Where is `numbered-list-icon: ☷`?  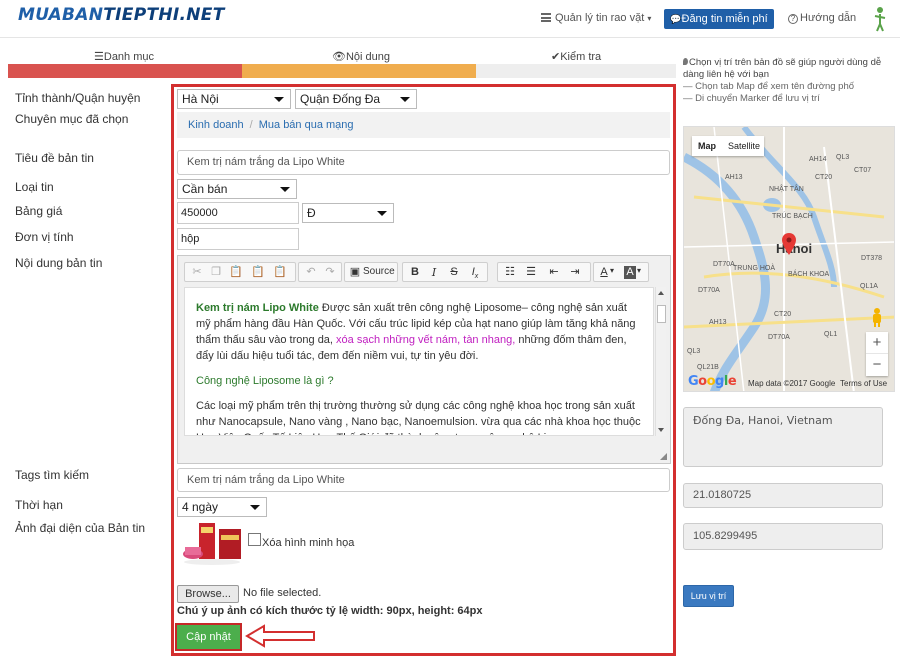
numbered-list-icon: ☷ is located at coordinates (510, 272).